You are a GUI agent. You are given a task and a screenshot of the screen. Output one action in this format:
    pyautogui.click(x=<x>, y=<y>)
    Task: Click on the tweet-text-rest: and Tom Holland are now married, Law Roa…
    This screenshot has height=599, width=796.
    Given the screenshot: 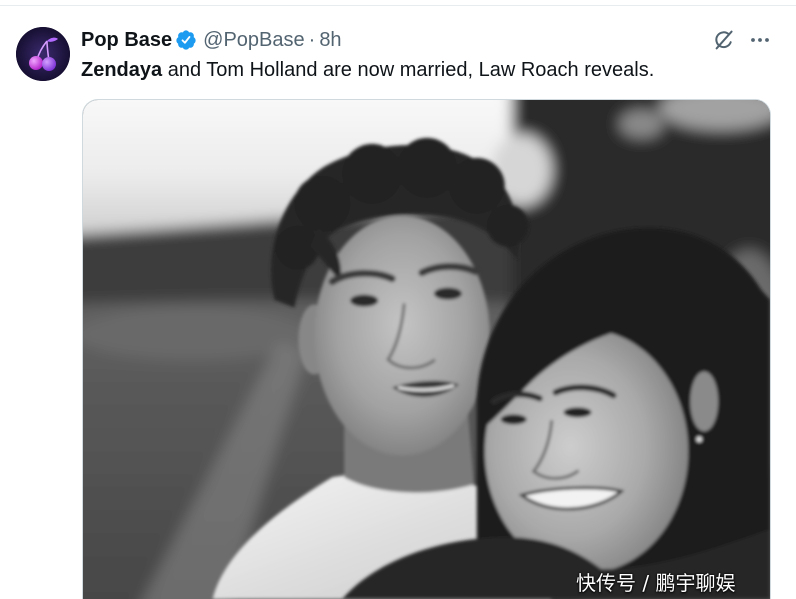 What is the action you would take?
    pyautogui.click(x=408, y=70)
    